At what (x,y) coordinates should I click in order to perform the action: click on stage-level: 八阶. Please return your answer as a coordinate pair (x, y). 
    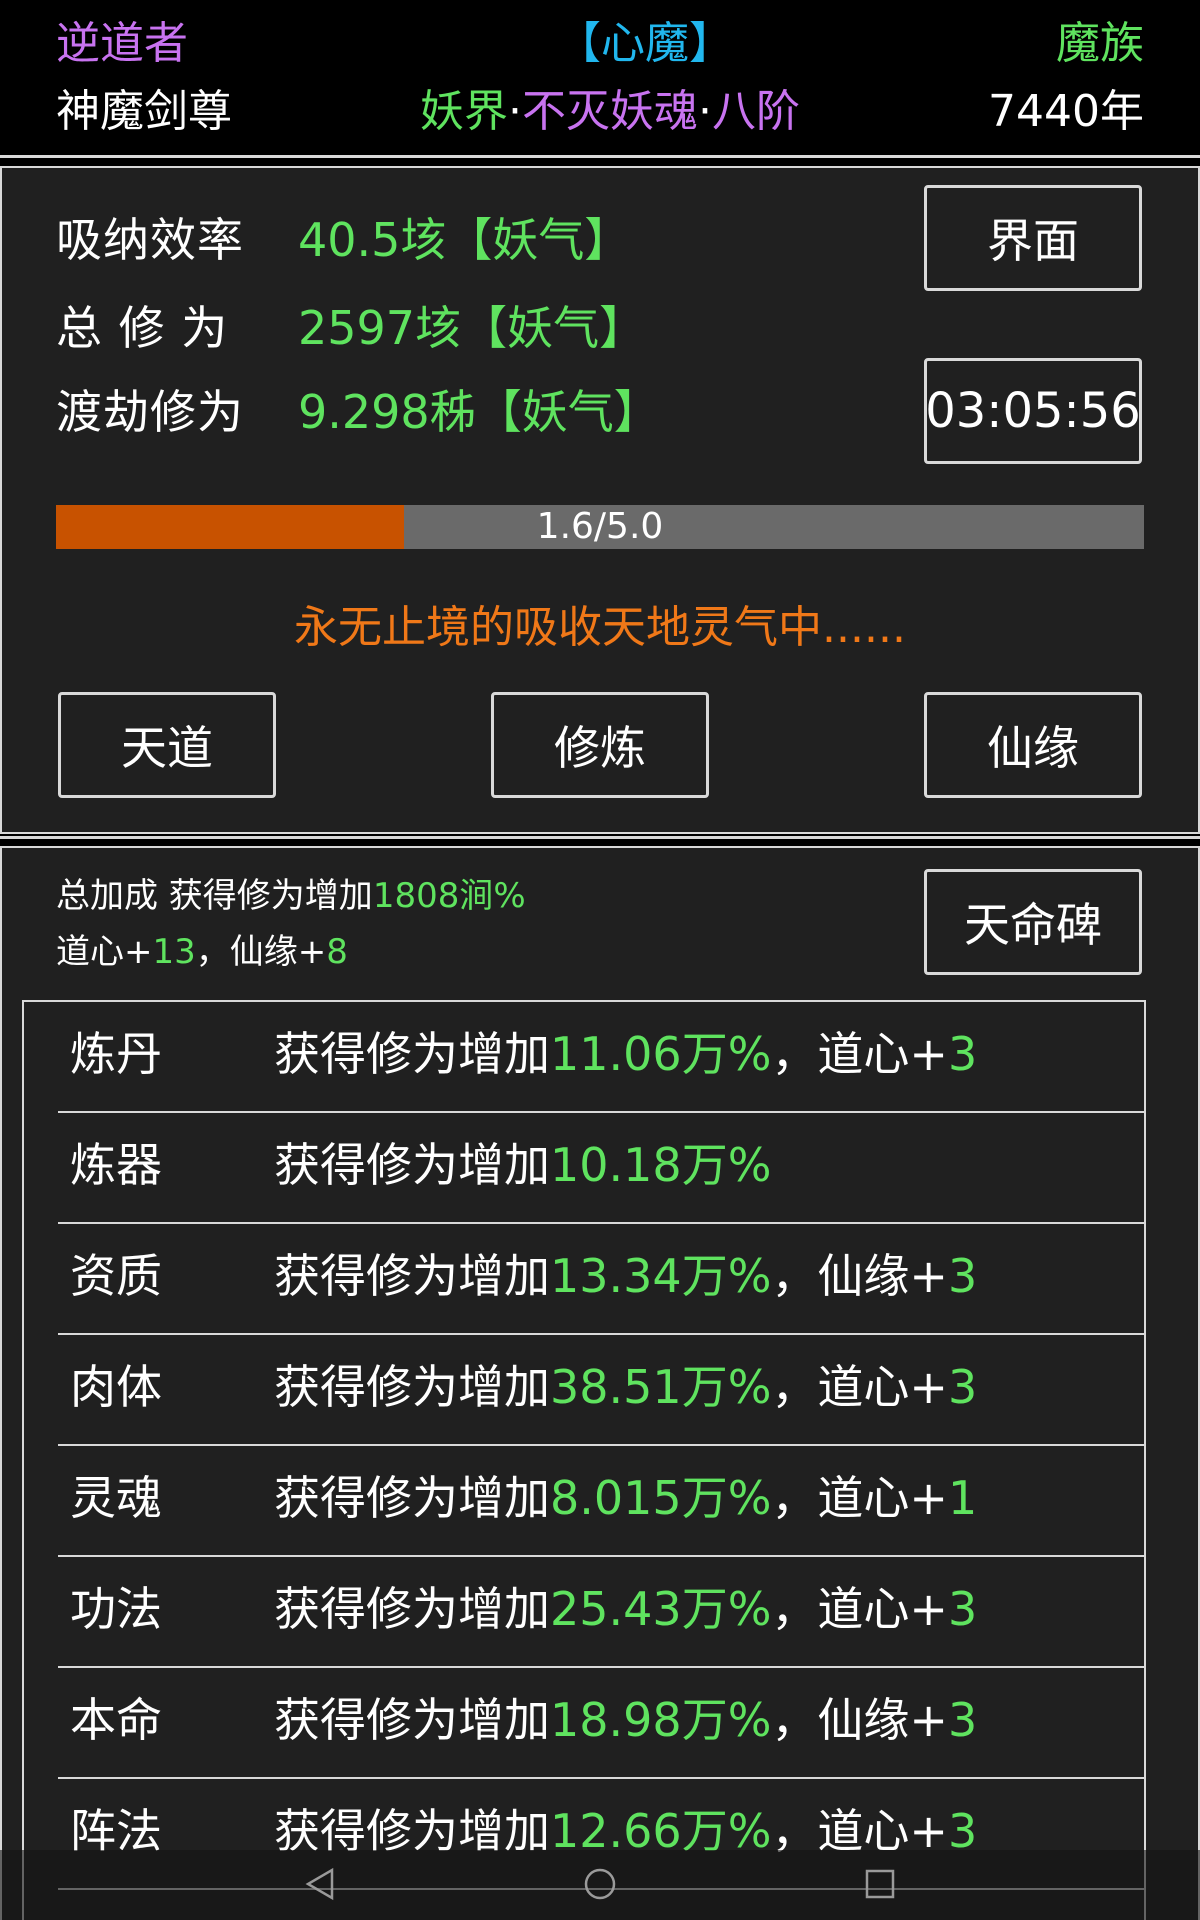
    Looking at the image, I should click on (756, 111).